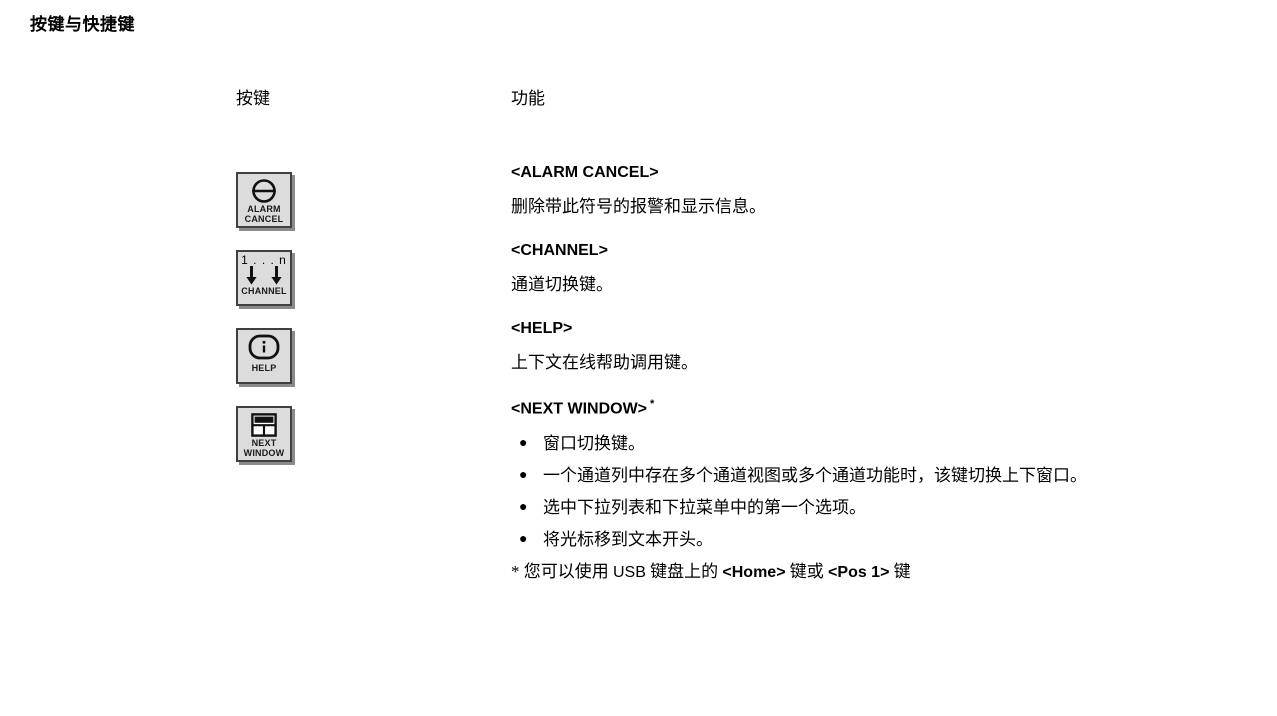  Describe the element at coordinates (628, 540) in the screenshot. I see `list-item-text: 将光标移到文本开头。` at that location.